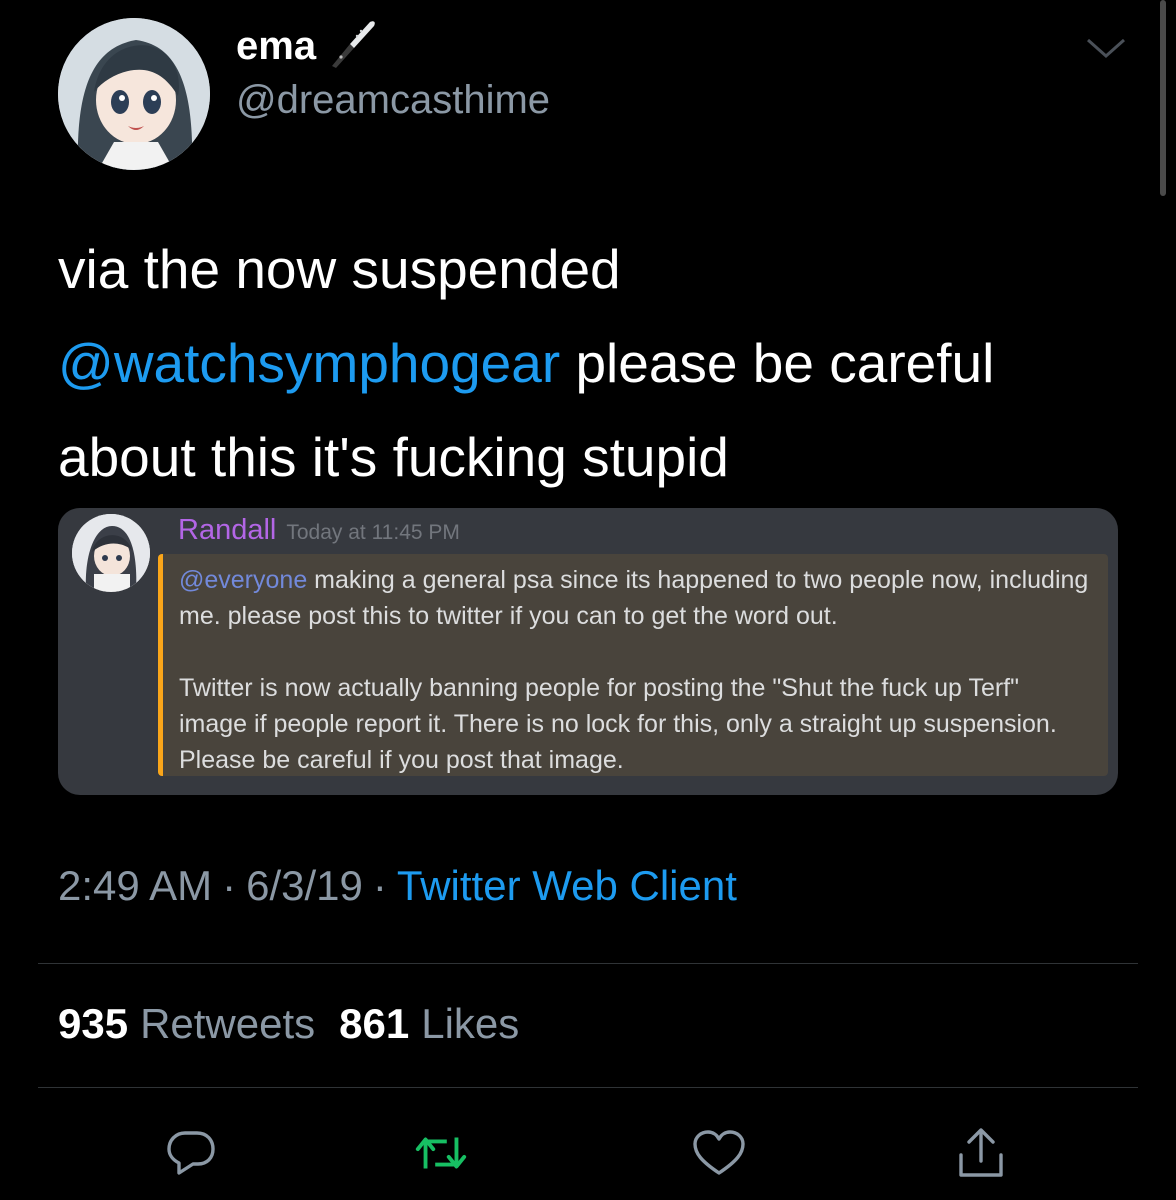  What do you see at coordinates (339, 269) in the screenshot?
I see `tweet-text-before: via the now suspended` at bounding box center [339, 269].